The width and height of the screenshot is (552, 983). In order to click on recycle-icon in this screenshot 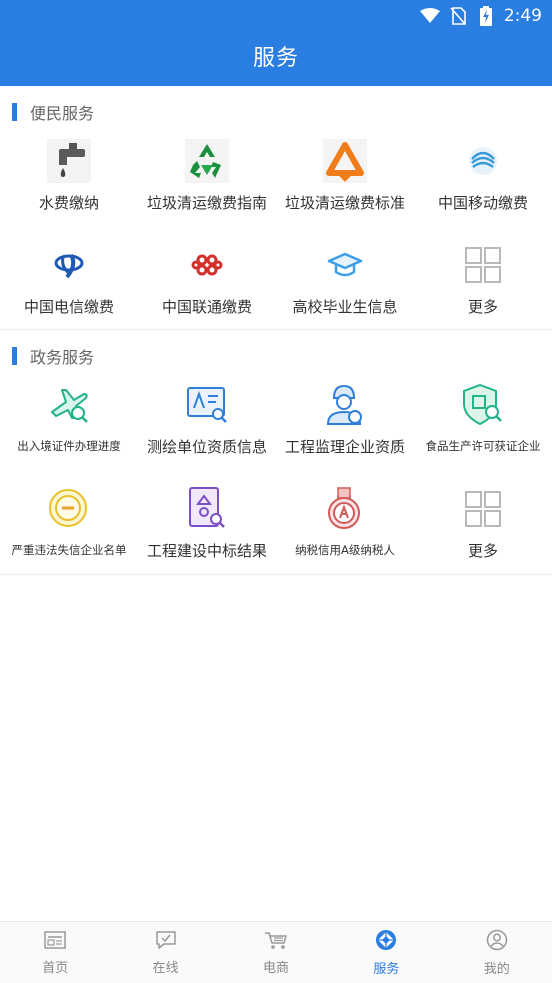, I will do `click(207, 161)`.